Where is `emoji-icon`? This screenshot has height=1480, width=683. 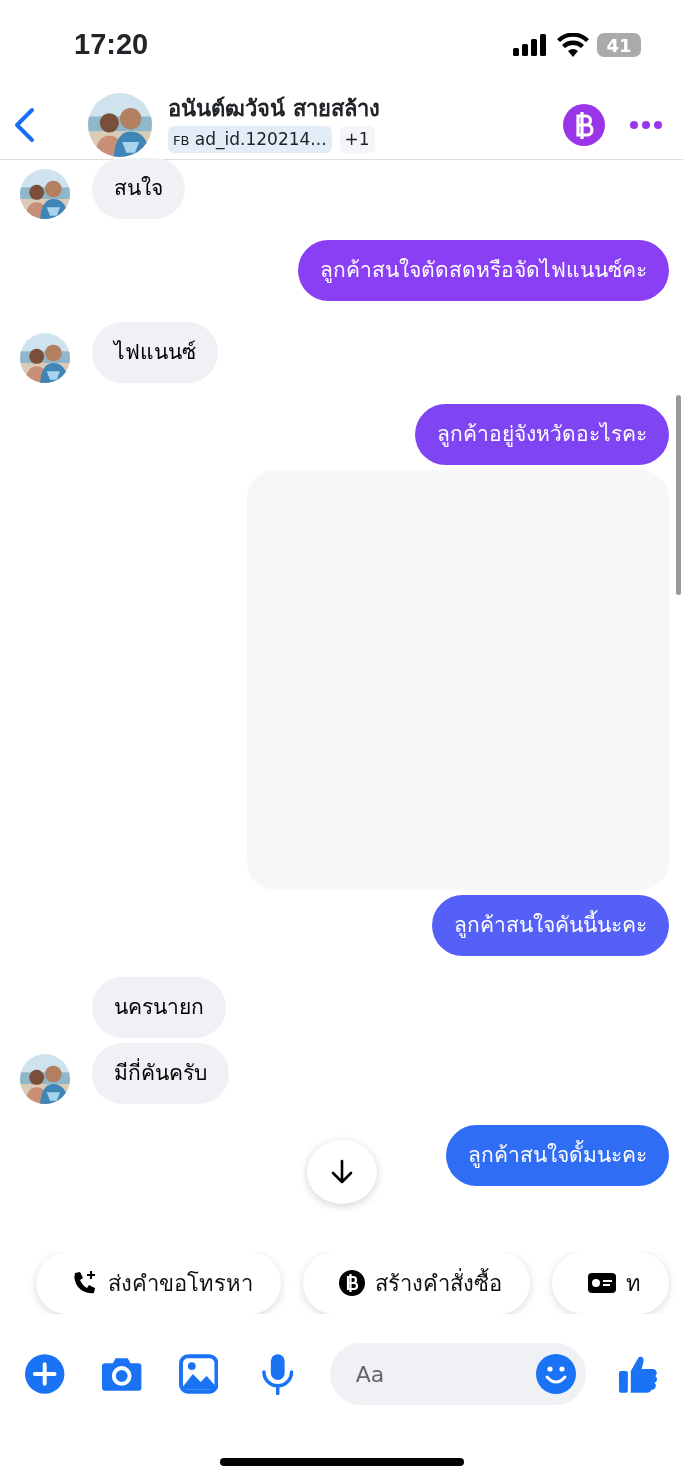
emoji-icon is located at coordinates (555, 1374).